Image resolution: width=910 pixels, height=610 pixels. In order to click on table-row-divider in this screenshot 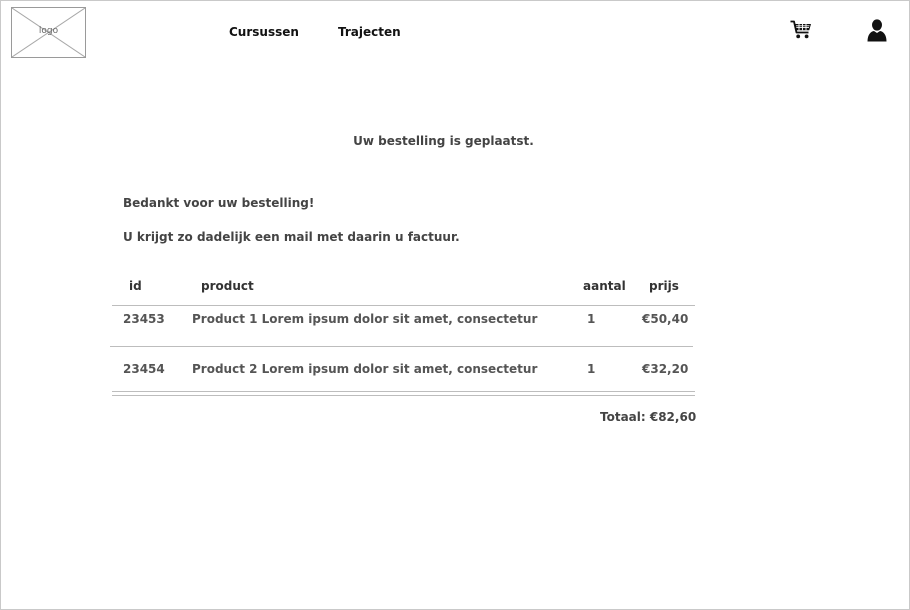, I will do `click(401, 346)`.